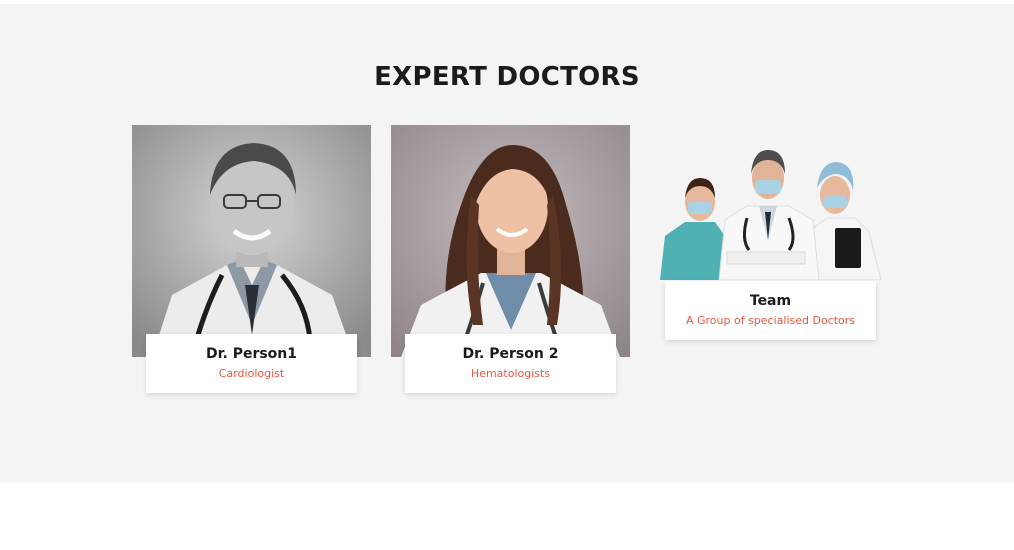 The width and height of the screenshot is (1014, 550). Describe the element at coordinates (510, 241) in the screenshot. I see `doctor-2-photo` at that location.